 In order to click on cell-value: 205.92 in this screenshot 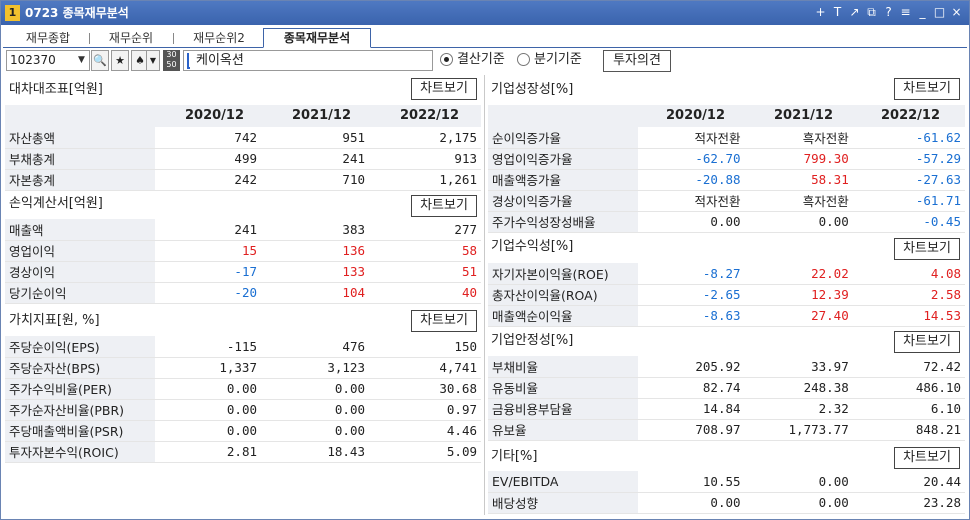, I will do `click(691, 367)`.